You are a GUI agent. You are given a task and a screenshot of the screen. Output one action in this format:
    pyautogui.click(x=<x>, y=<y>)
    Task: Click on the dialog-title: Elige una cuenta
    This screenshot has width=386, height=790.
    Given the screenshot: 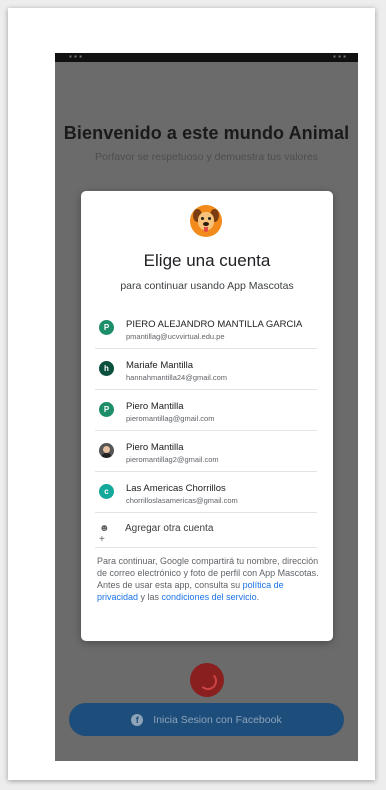 What is the action you would take?
    pyautogui.click(x=207, y=260)
    